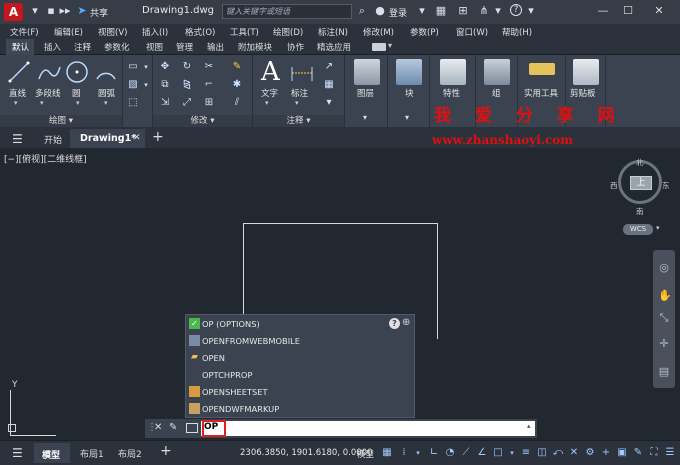 Image resolution: width=680 pixels, height=465 pixels. What do you see at coordinates (329, 85) in the screenshot?
I see `table-icon: ▦` at bounding box center [329, 85].